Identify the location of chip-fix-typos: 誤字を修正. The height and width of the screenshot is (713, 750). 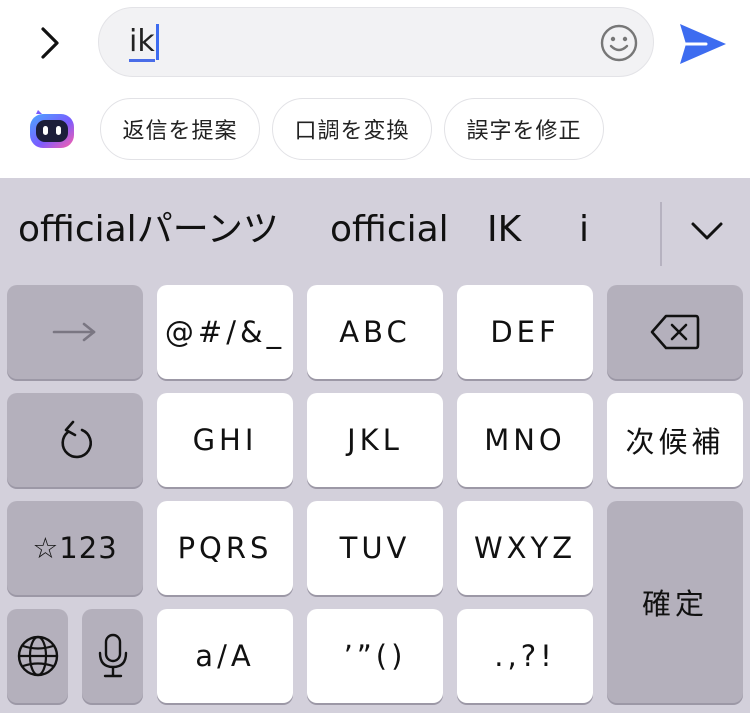
(524, 129).